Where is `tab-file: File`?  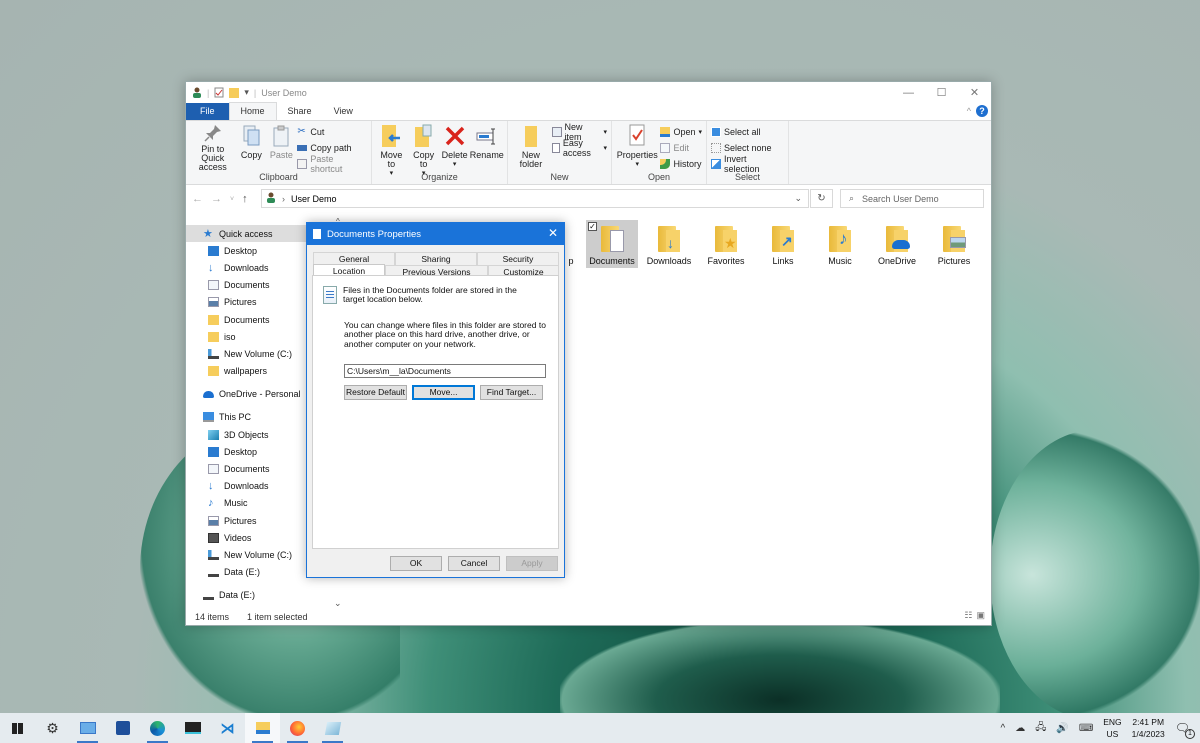
tab-file: File is located at coordinates (207, 111).